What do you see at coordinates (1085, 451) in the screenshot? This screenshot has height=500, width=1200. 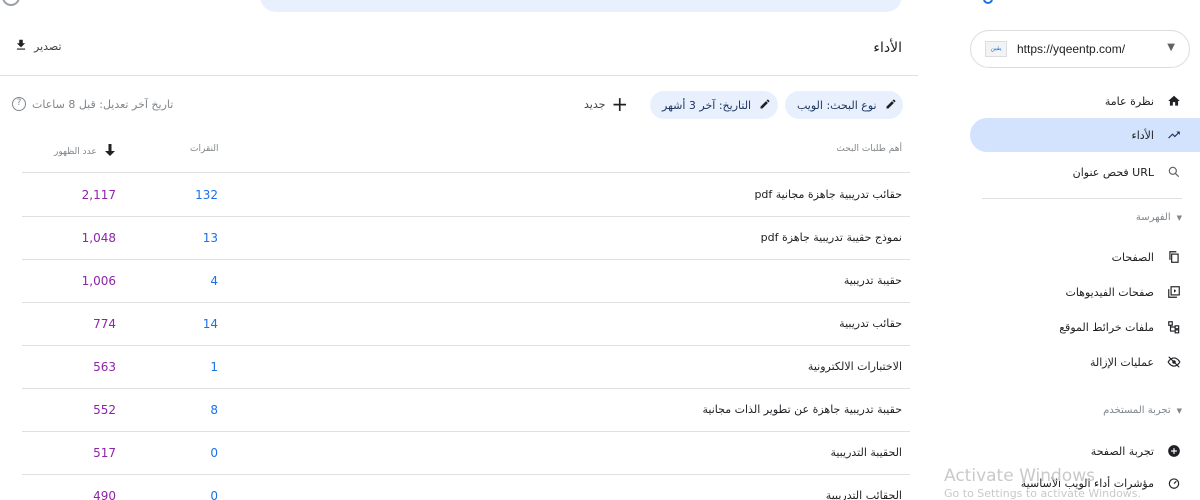 I see `sidebar-item-page-experience: تجربة الصفحة` at bounding box center [1085, 451].